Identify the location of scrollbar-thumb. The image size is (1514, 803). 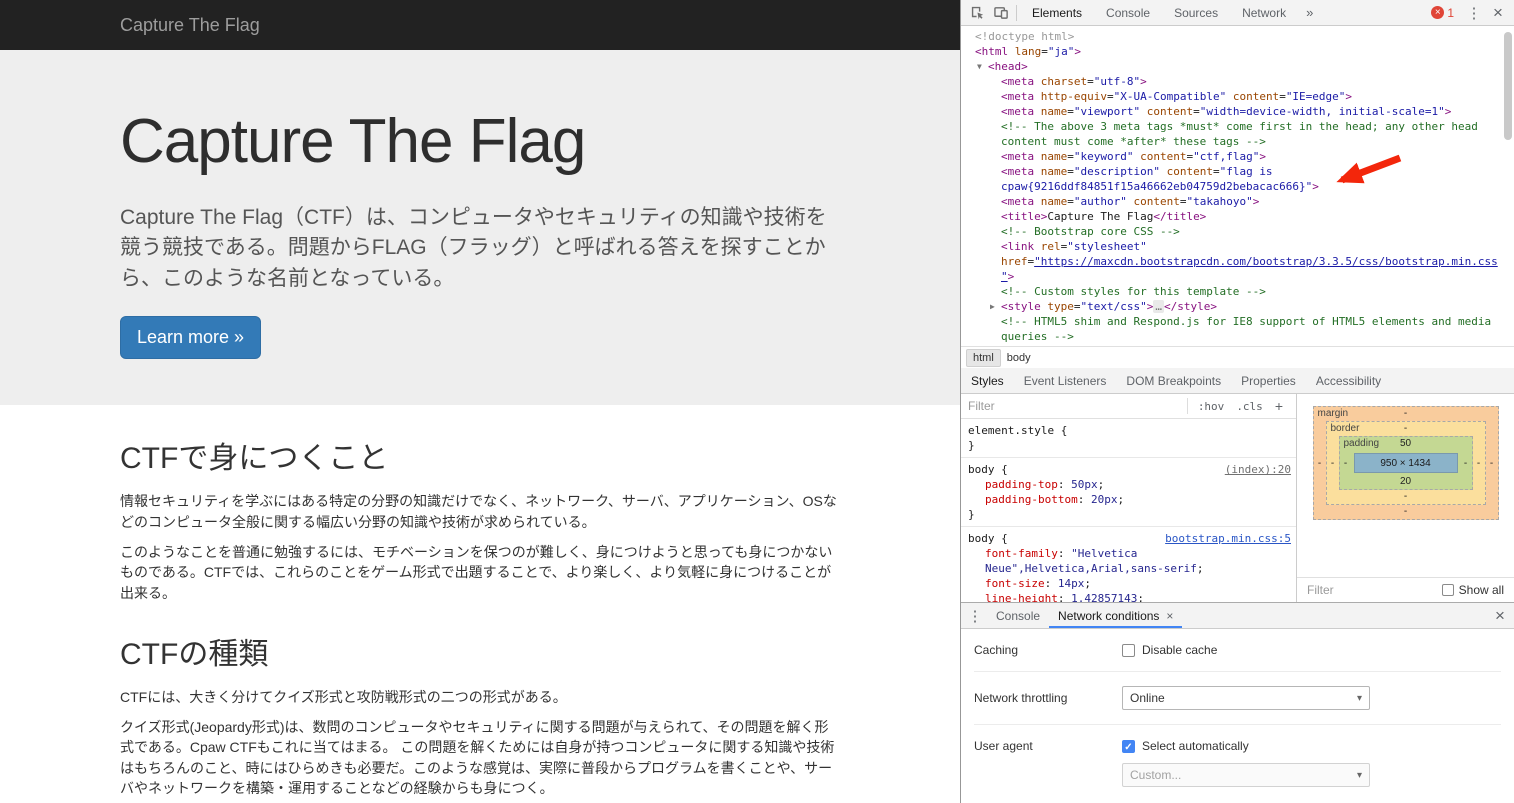
(1508, 86).